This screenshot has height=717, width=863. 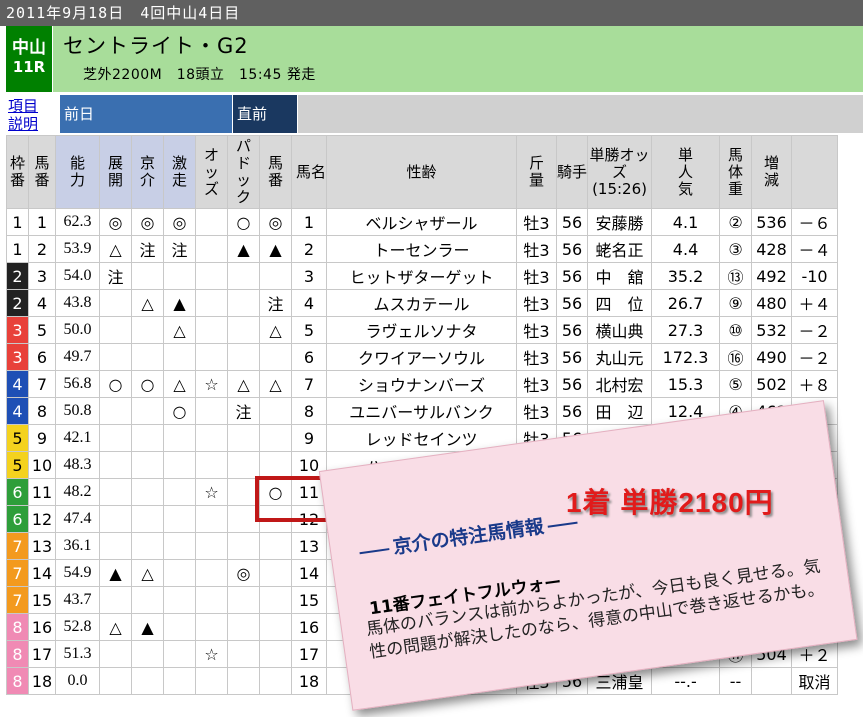 I want to click on win-odds-cell: 172.3, so click(x=686, y=357).